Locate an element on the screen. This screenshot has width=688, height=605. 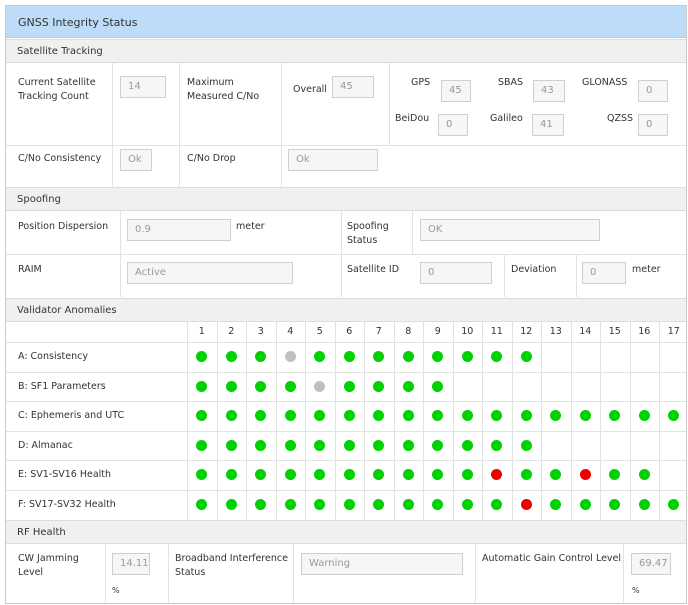
anomaly-row-label: E: SV1-SV16 Health is located at coordinates (65, 474).